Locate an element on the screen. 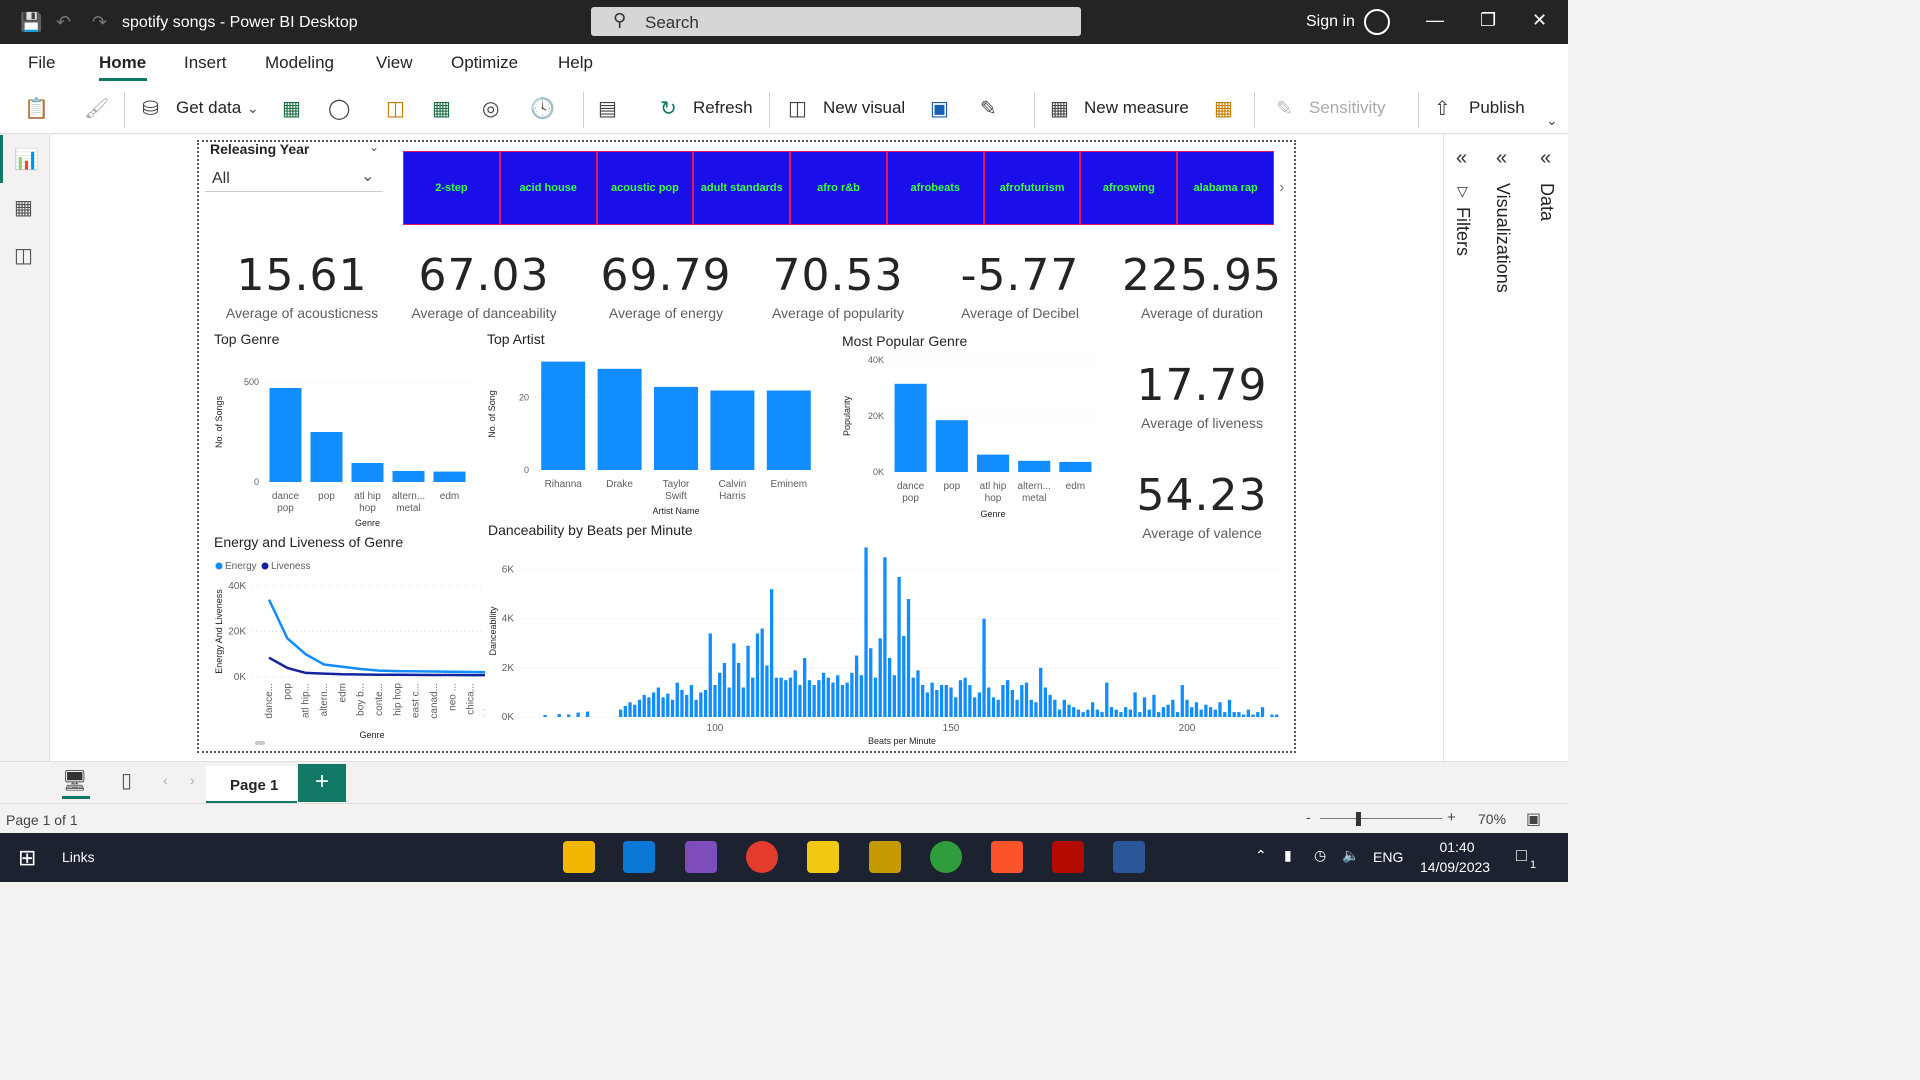 The image size is (1920, 1080). tab-view: View is located at coordinates (394, 63).